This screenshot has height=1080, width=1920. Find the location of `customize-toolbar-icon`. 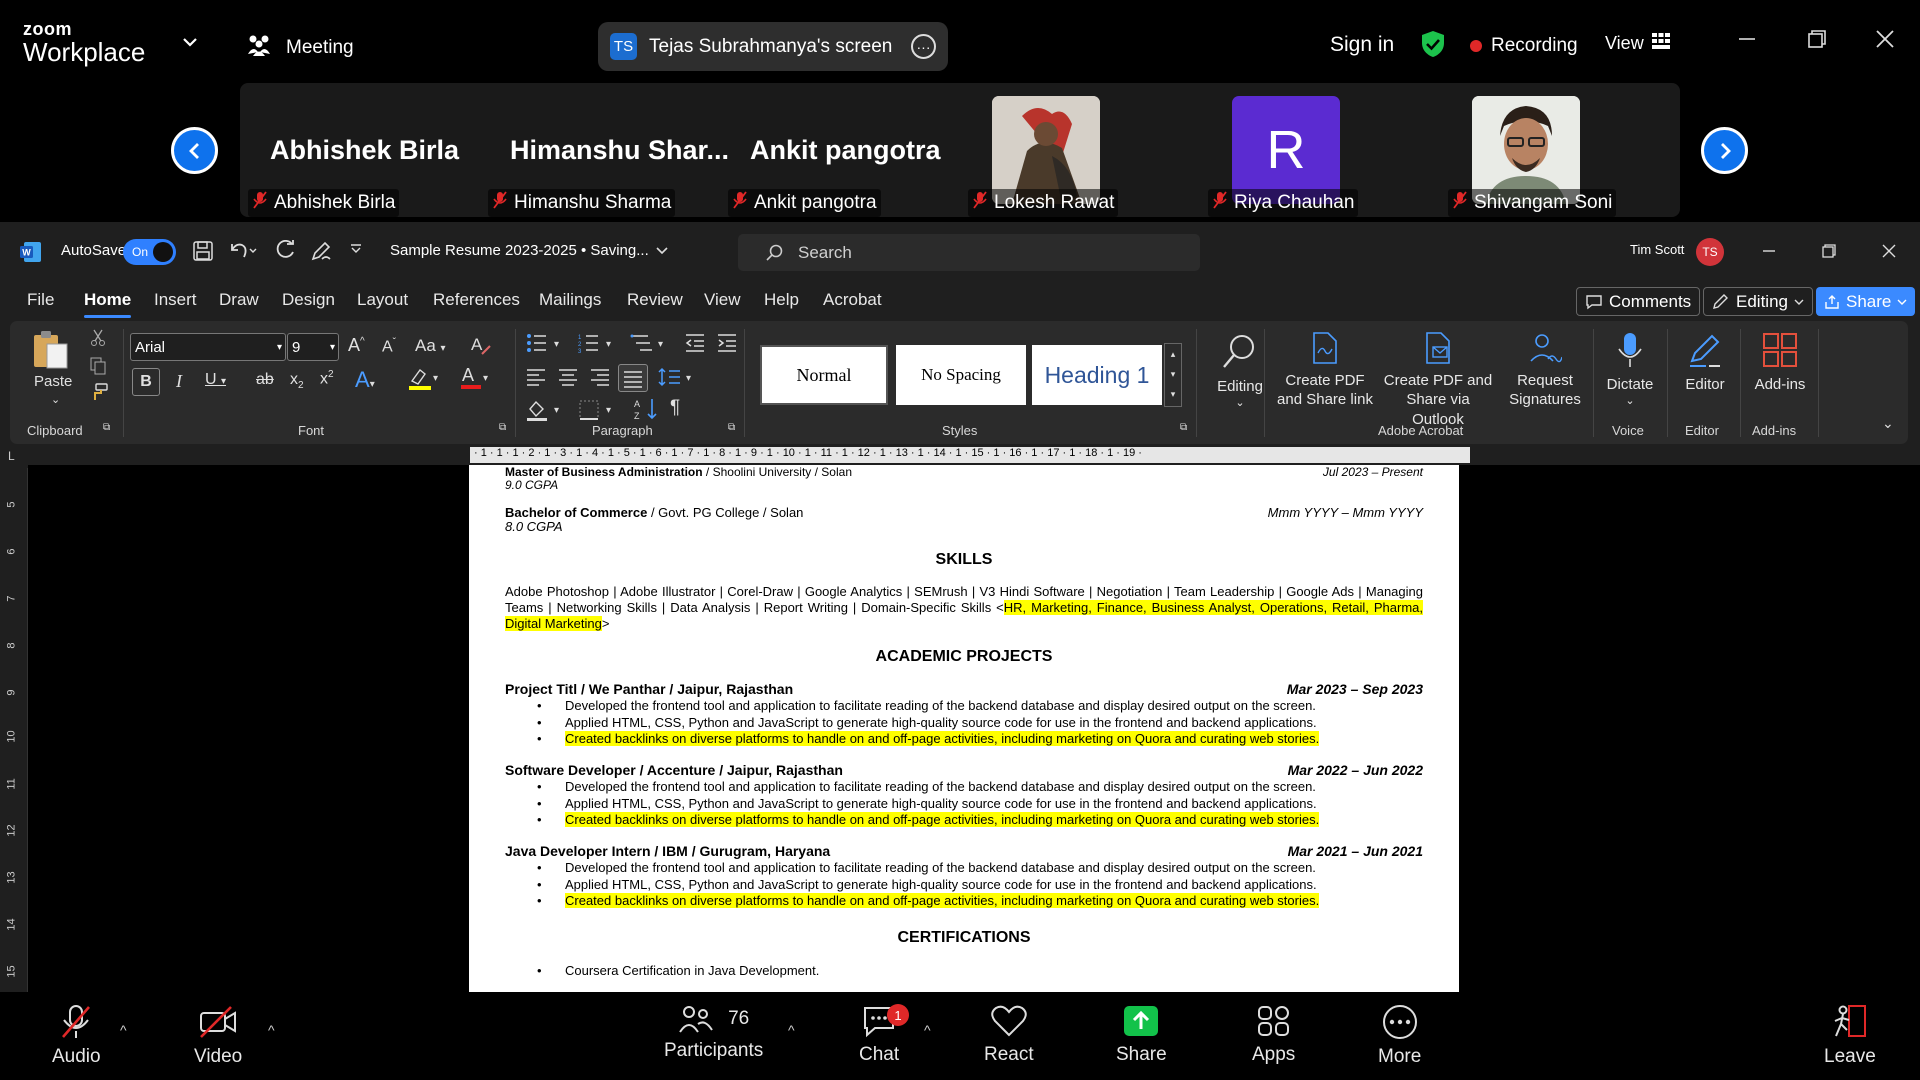

customize-toolbar-icon is located at coordinates (356, 249).